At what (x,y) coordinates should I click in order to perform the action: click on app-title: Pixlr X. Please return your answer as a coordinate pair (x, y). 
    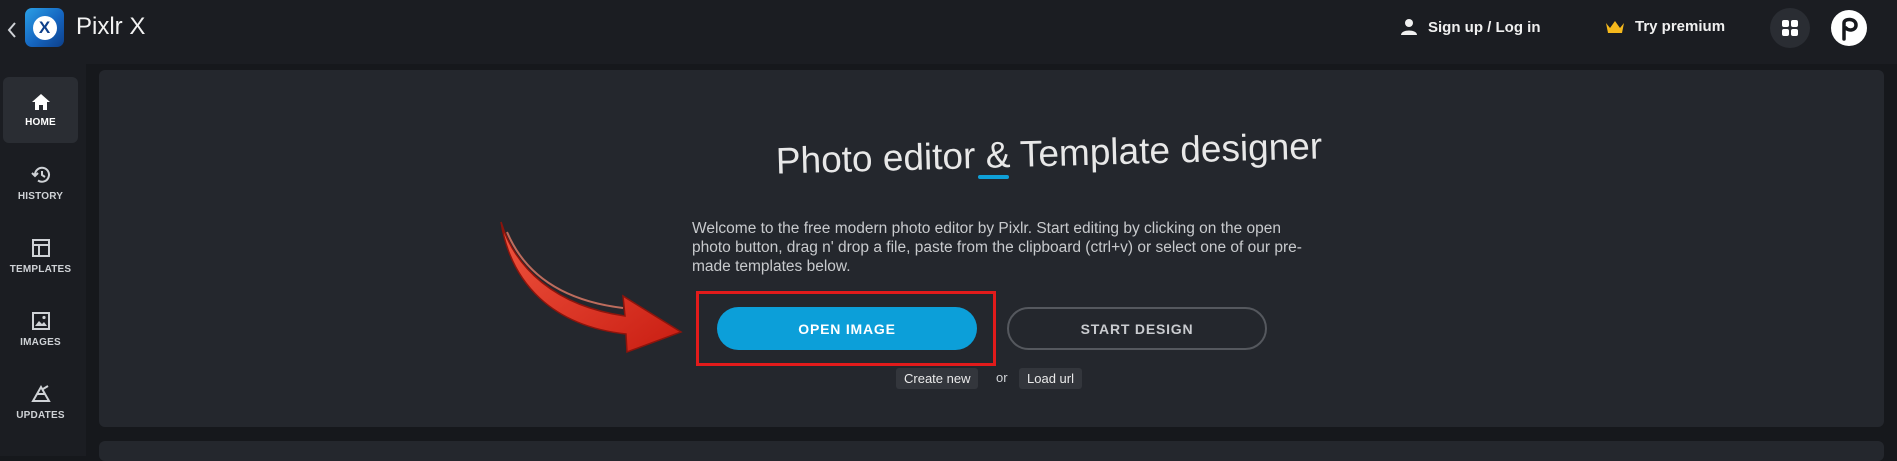
    Looking at the image, I should click on (111, 26).